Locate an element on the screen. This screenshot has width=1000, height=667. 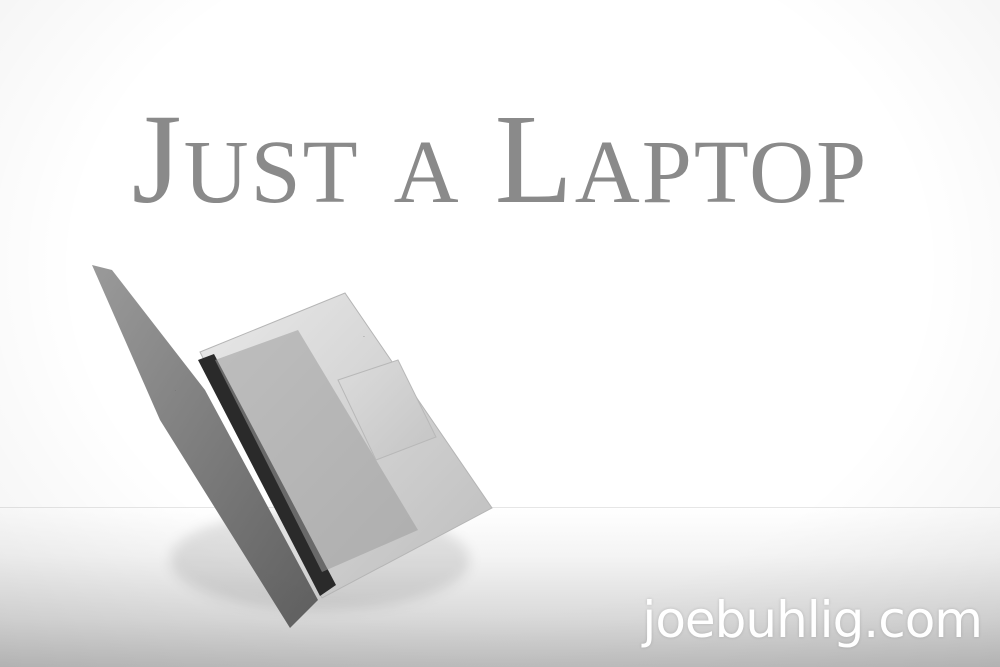
watermark-text: joebuhlig.com is located at coordinates (812, 620).